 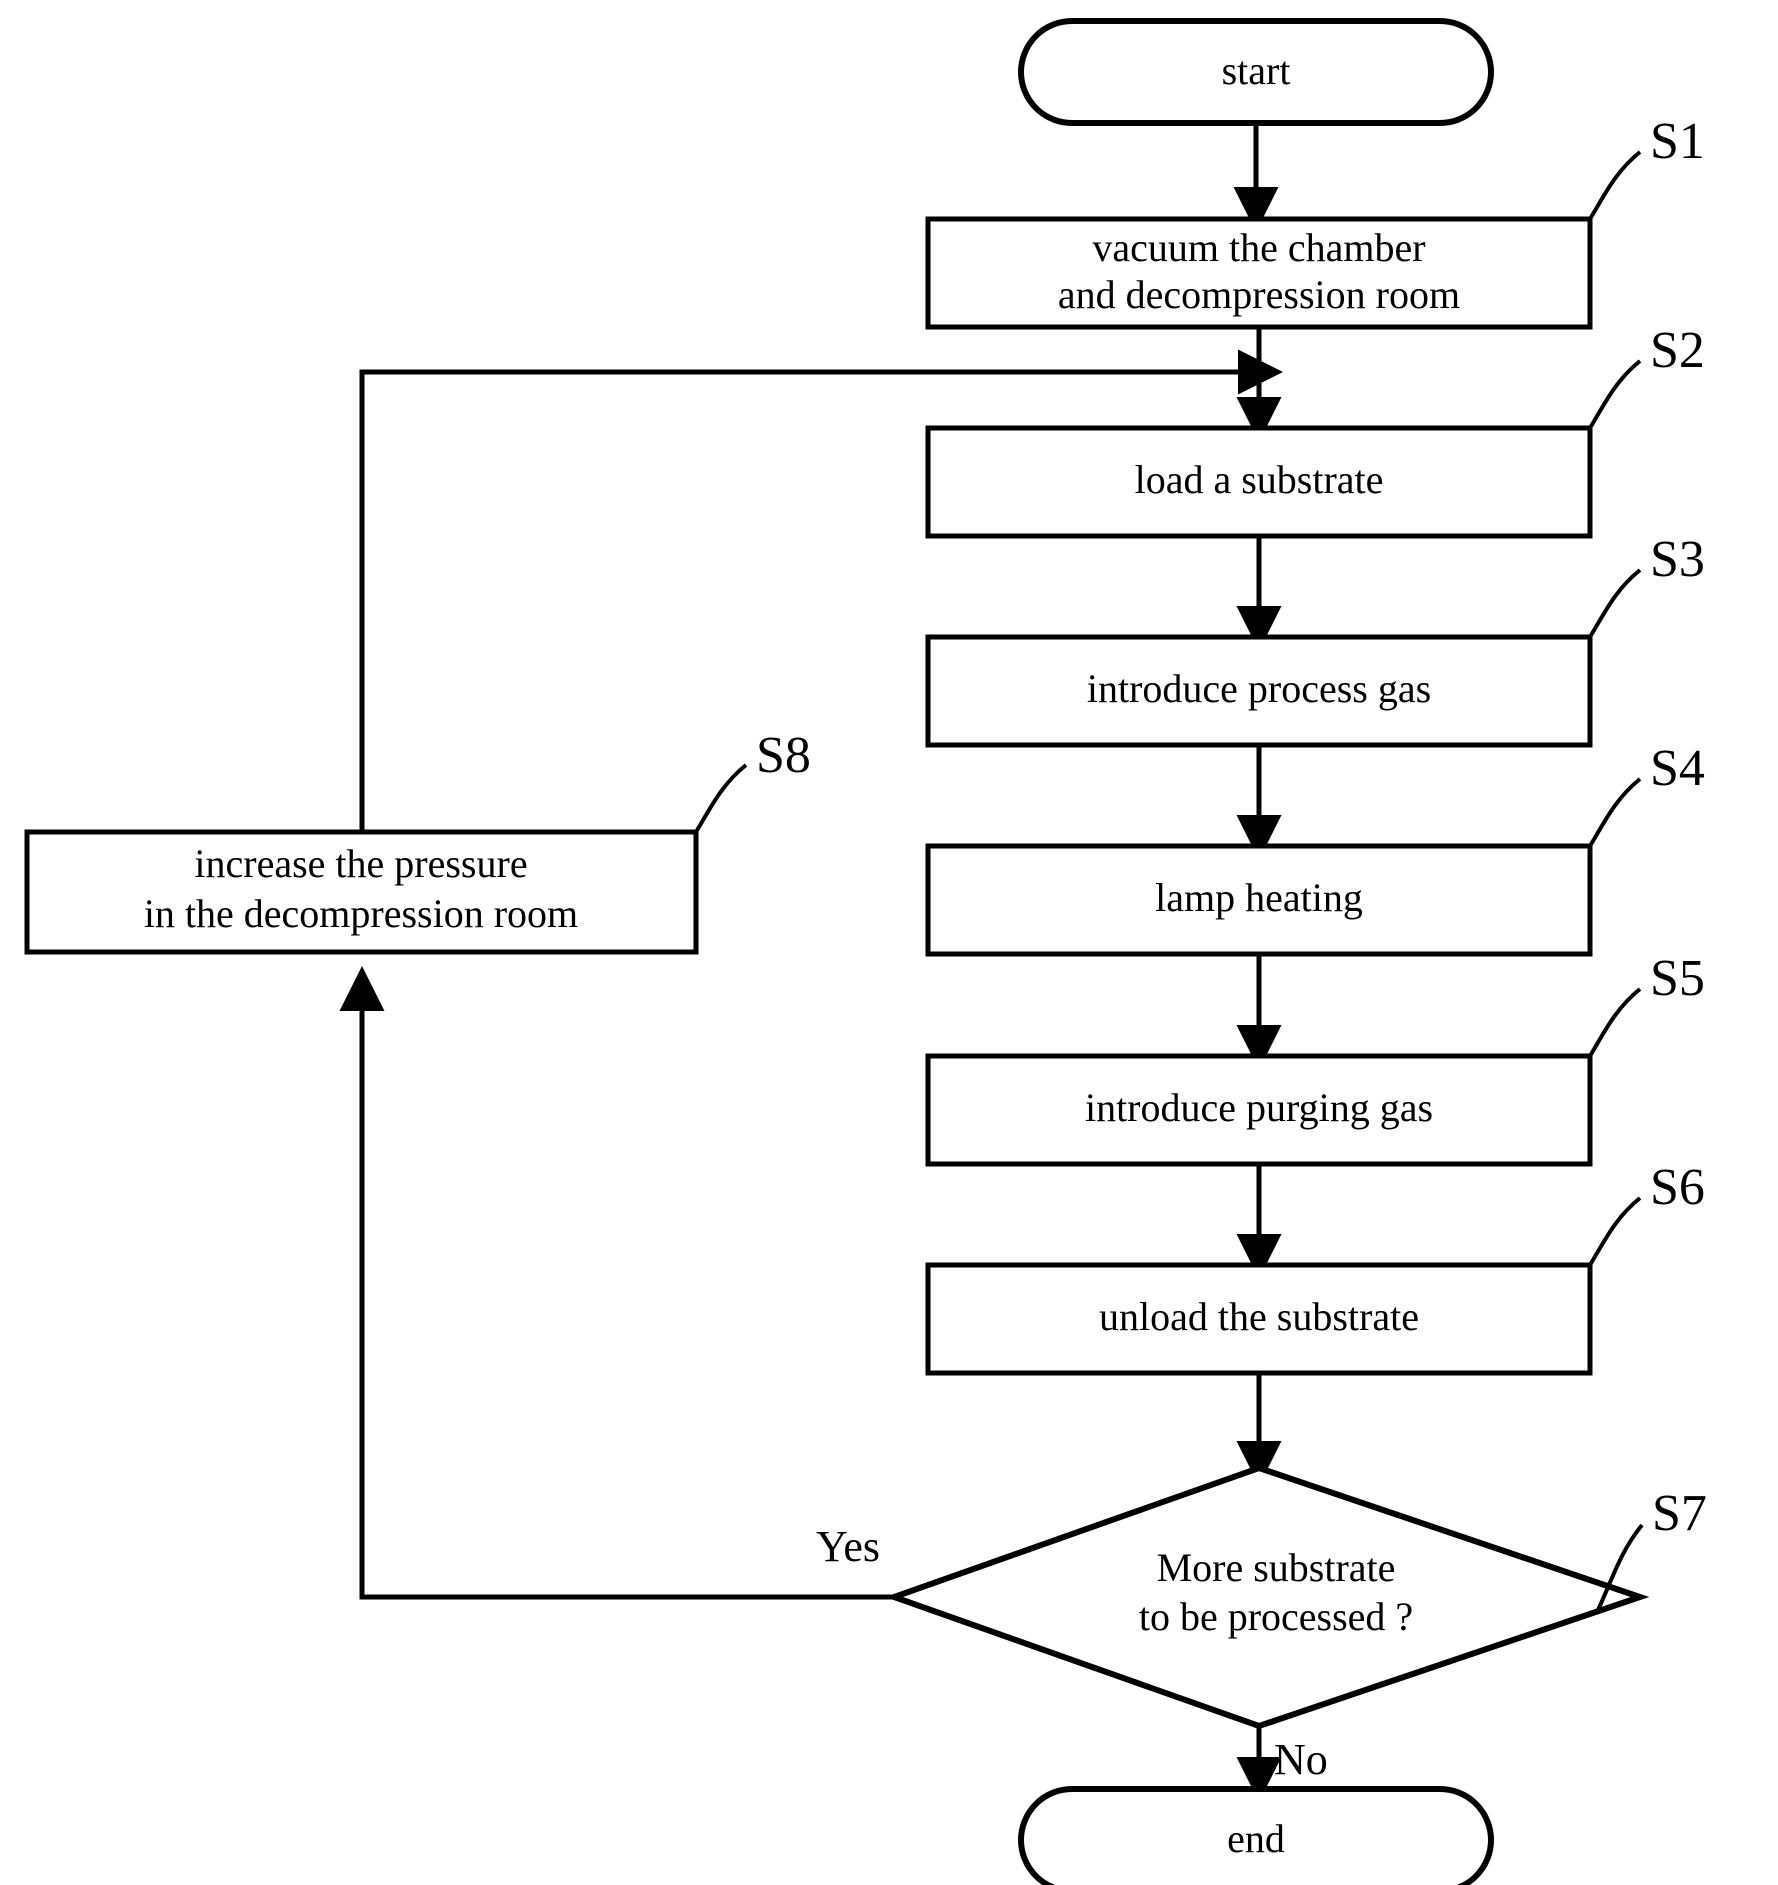 I want to click on step-label-s5: S5, so click(x=1677, y=978).